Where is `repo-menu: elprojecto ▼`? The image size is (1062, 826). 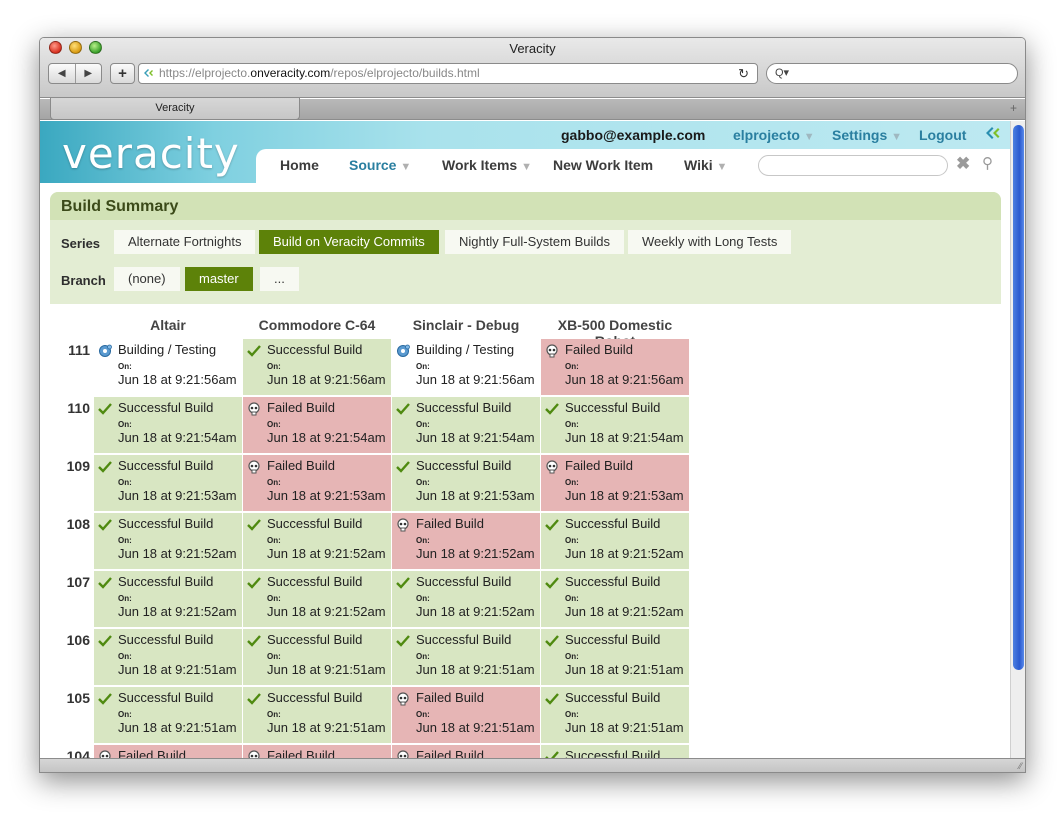 repo-menu: elprojecto ▼ is located at coordinates (774, 135).